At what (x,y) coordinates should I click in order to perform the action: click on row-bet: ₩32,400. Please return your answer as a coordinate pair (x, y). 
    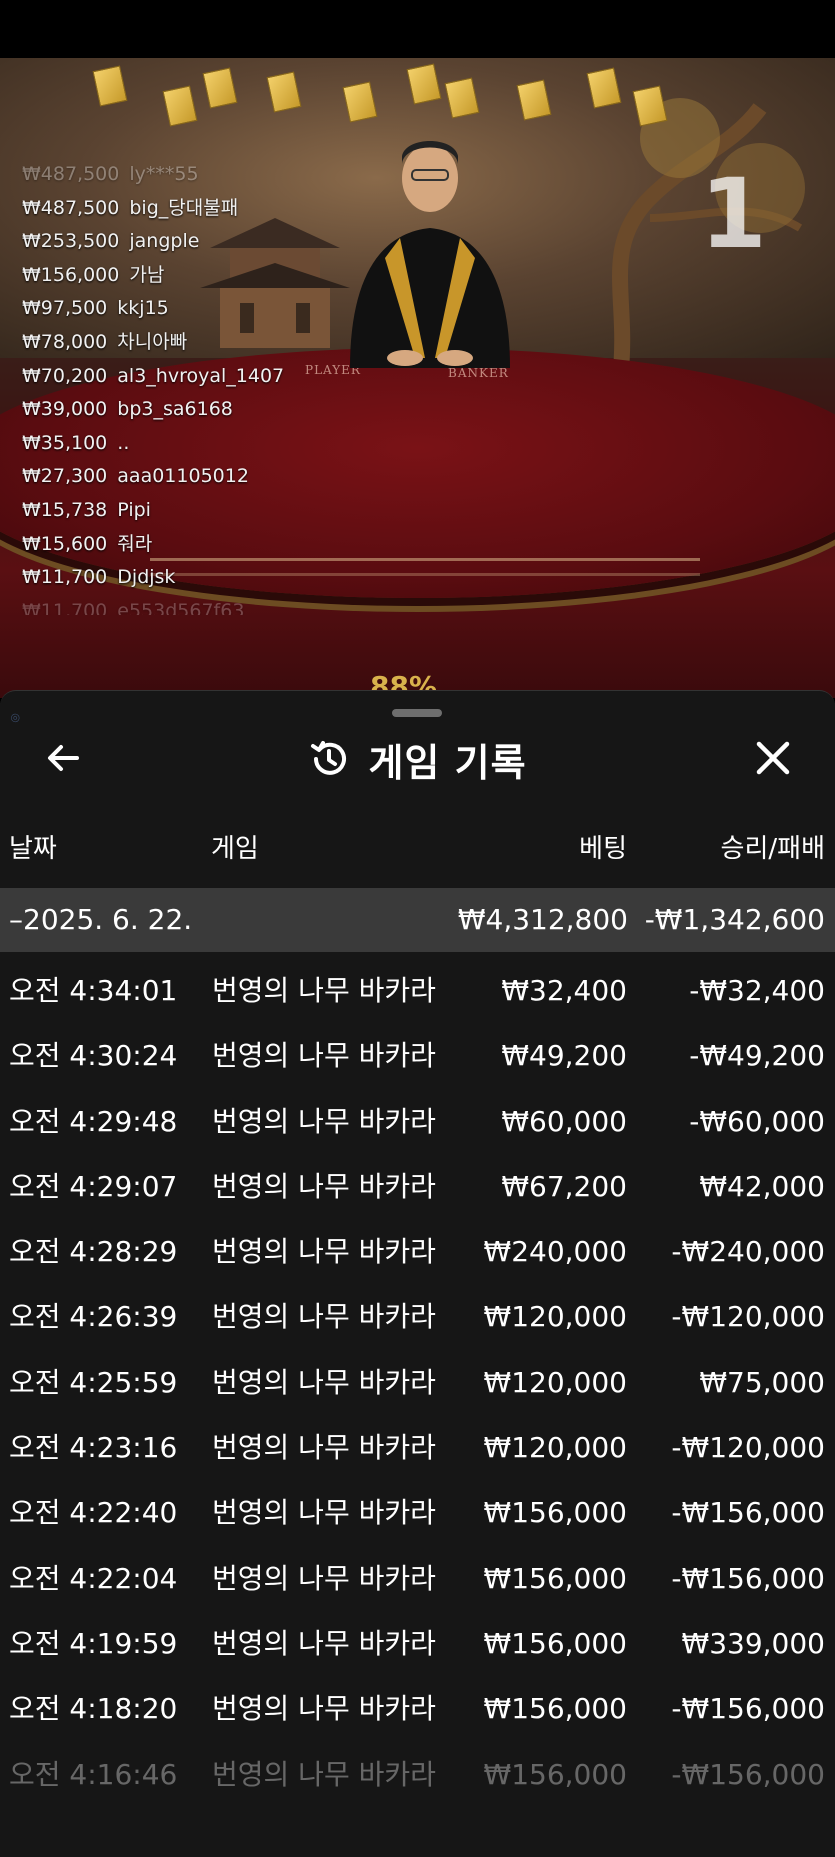
    Looking at the image, I should click on (564, 990).